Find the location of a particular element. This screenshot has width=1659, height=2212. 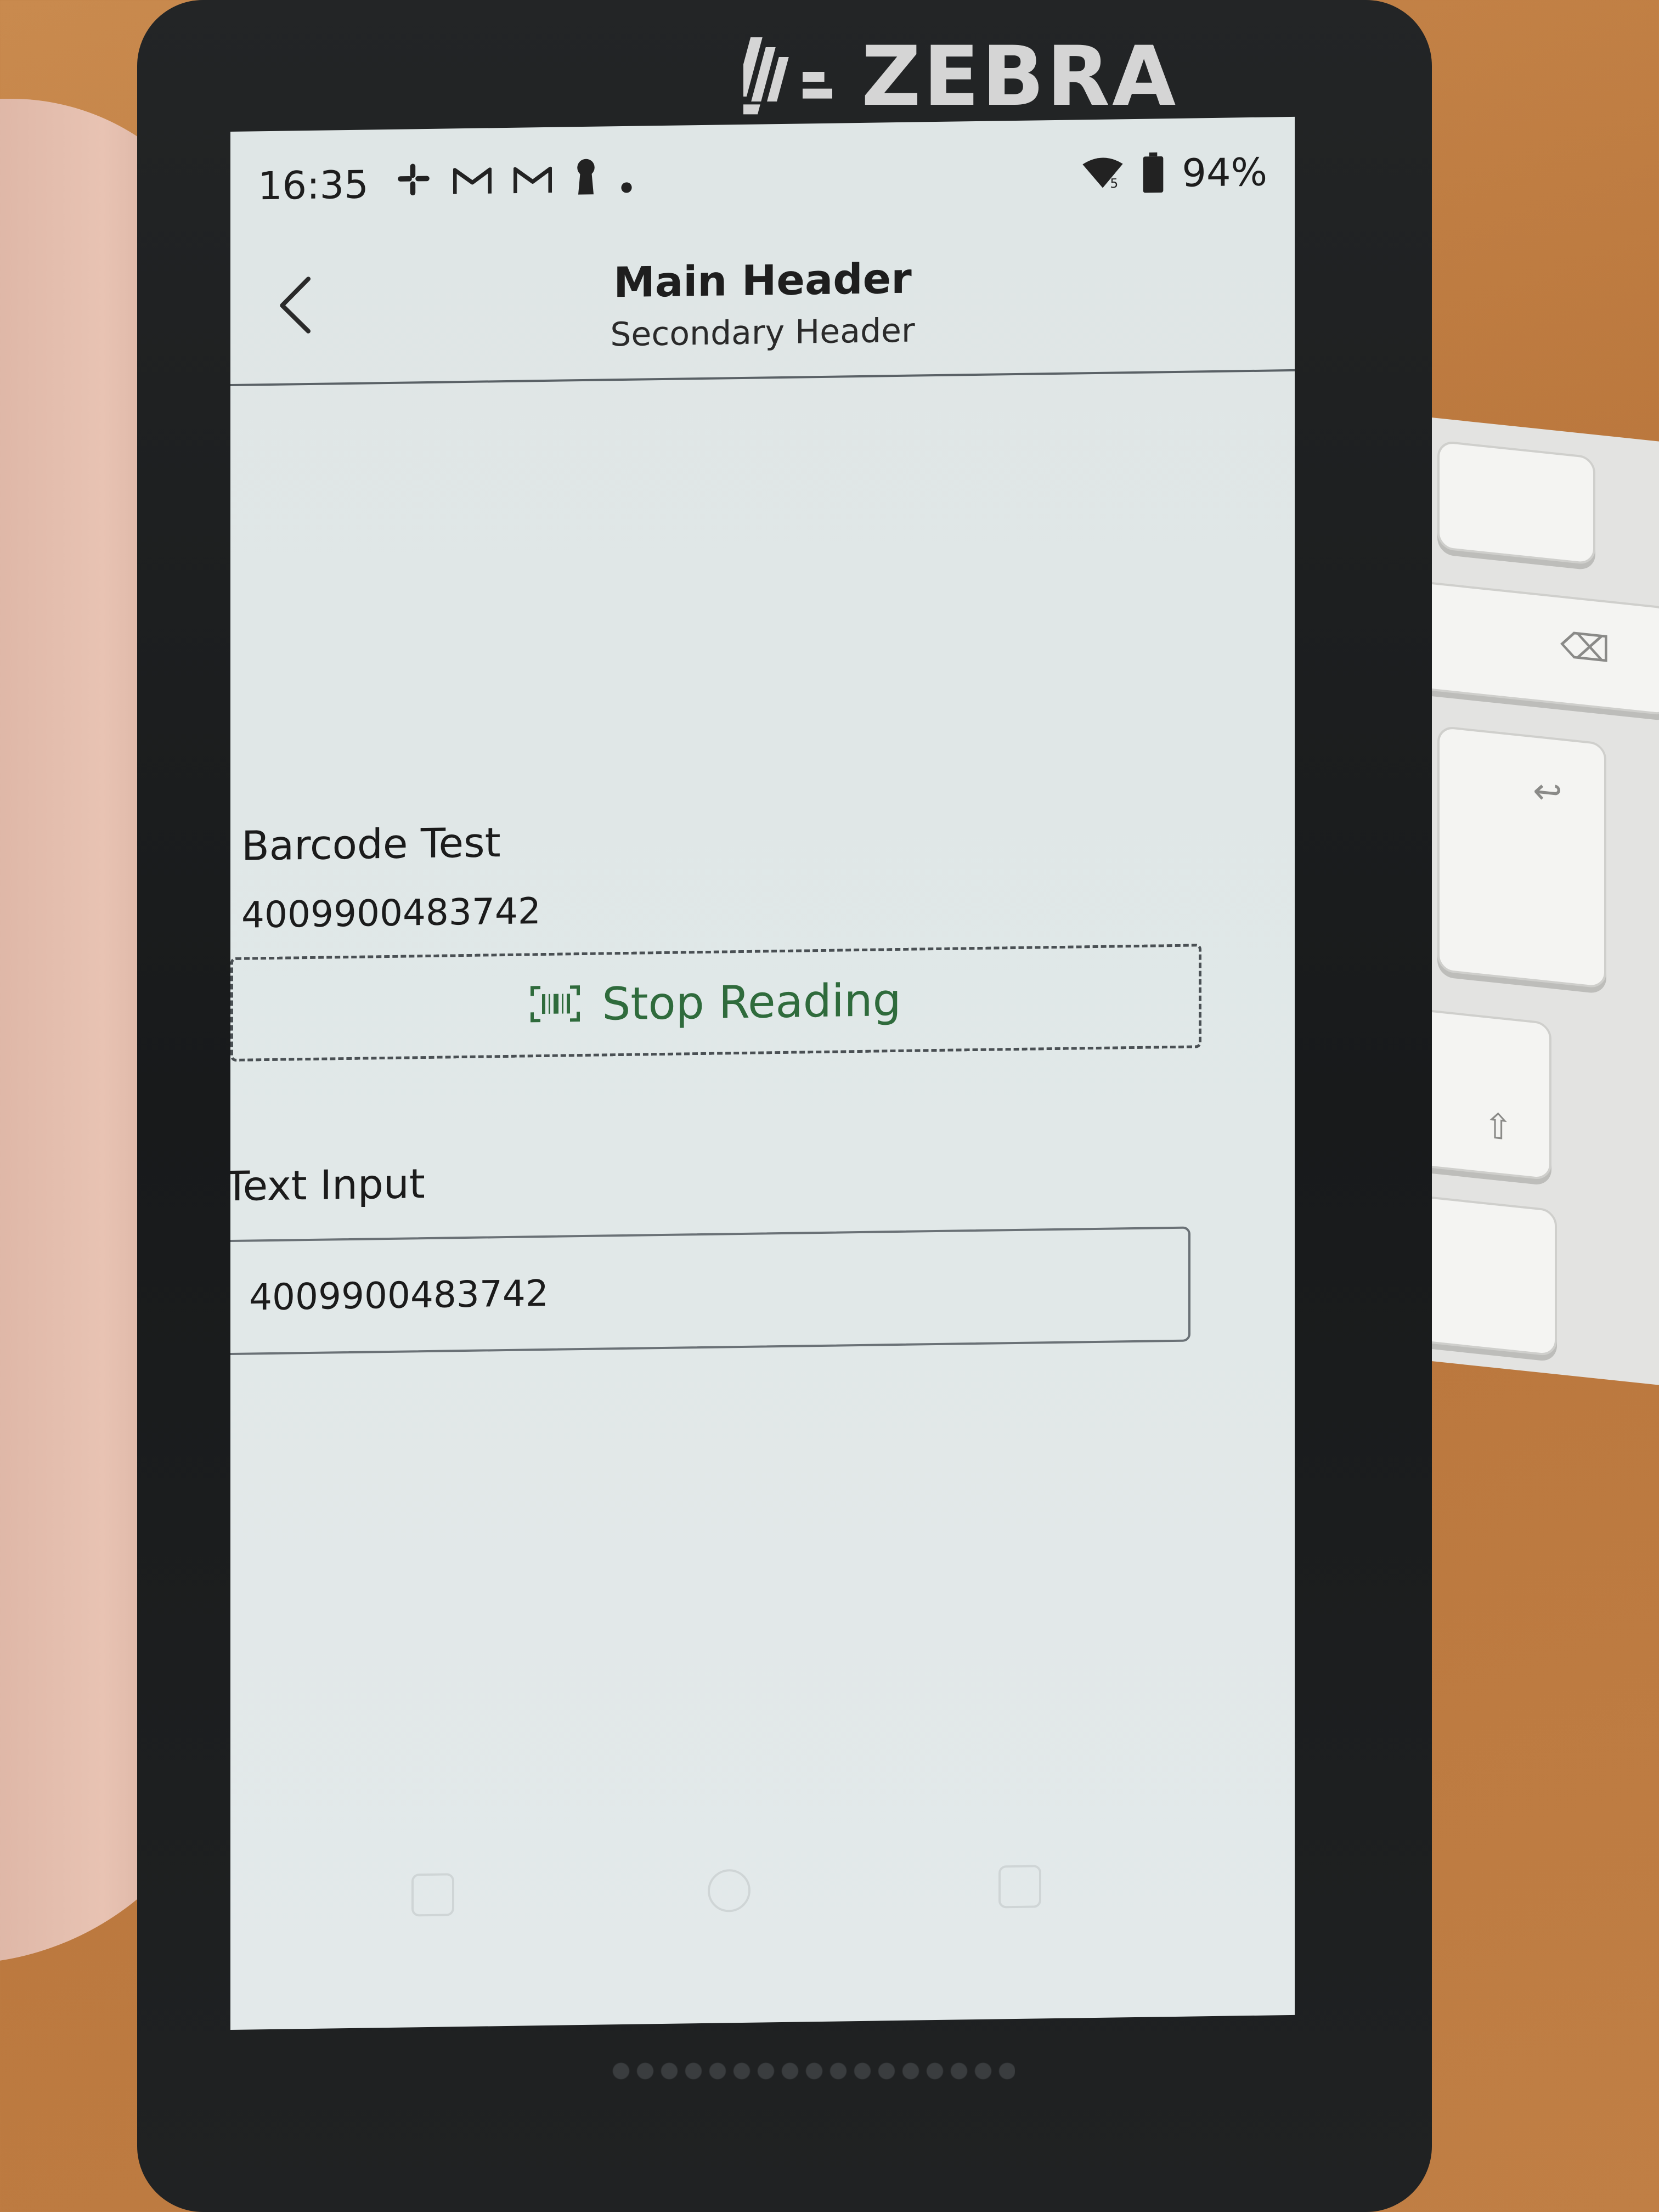

zebra-logo-icon is located at coordinates (793, 77).